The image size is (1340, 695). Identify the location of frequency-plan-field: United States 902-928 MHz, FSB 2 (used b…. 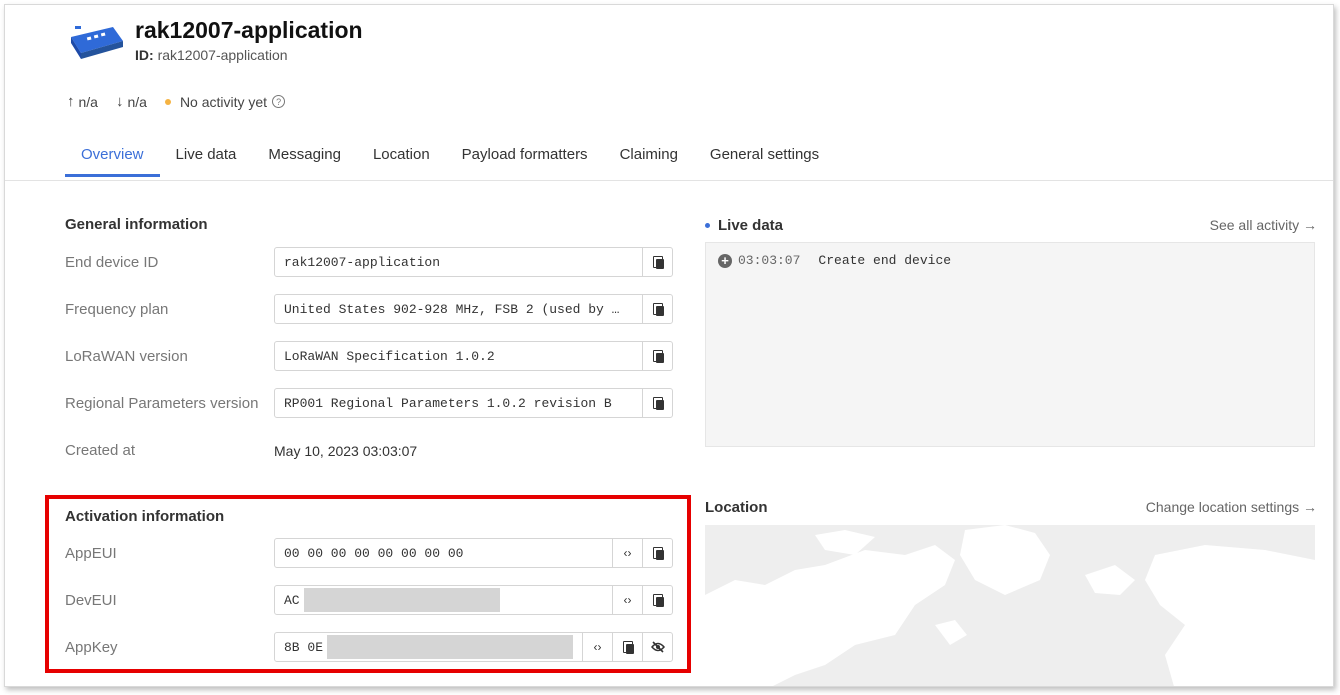
(473, 309).